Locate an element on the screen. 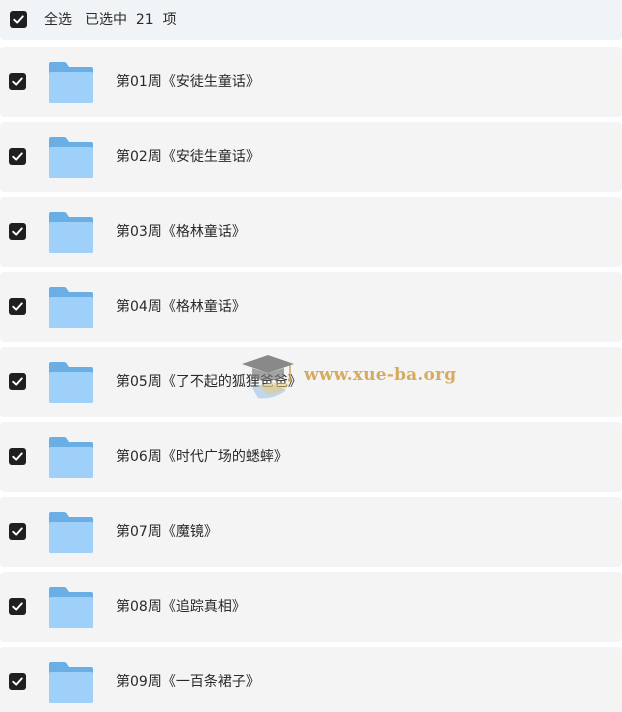  selection-header: 全选 已选中 21 项 is located at coordinates (311, 20).